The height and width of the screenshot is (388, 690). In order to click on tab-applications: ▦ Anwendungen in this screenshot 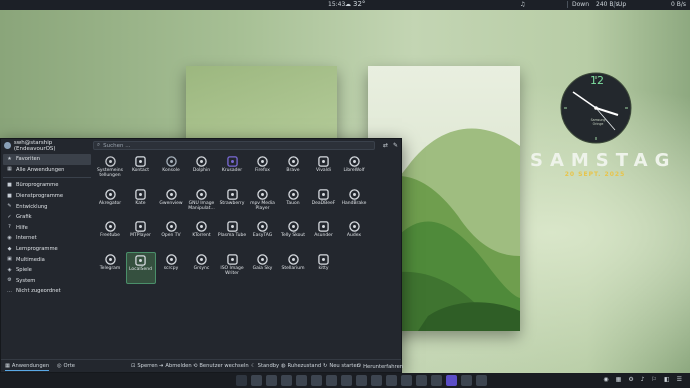, I will do `click(27, 367)`.